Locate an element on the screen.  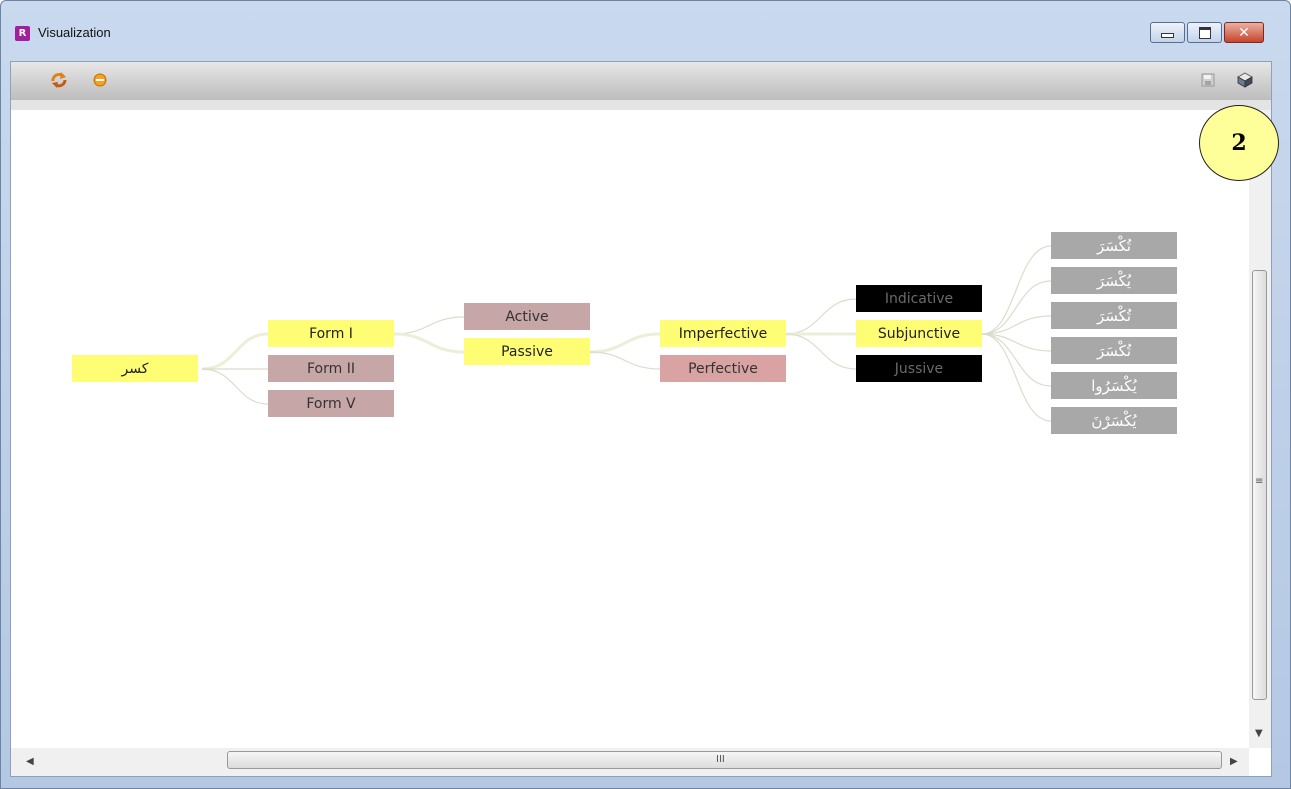
voice-node-active: Active is located at coordinates (527, 316).